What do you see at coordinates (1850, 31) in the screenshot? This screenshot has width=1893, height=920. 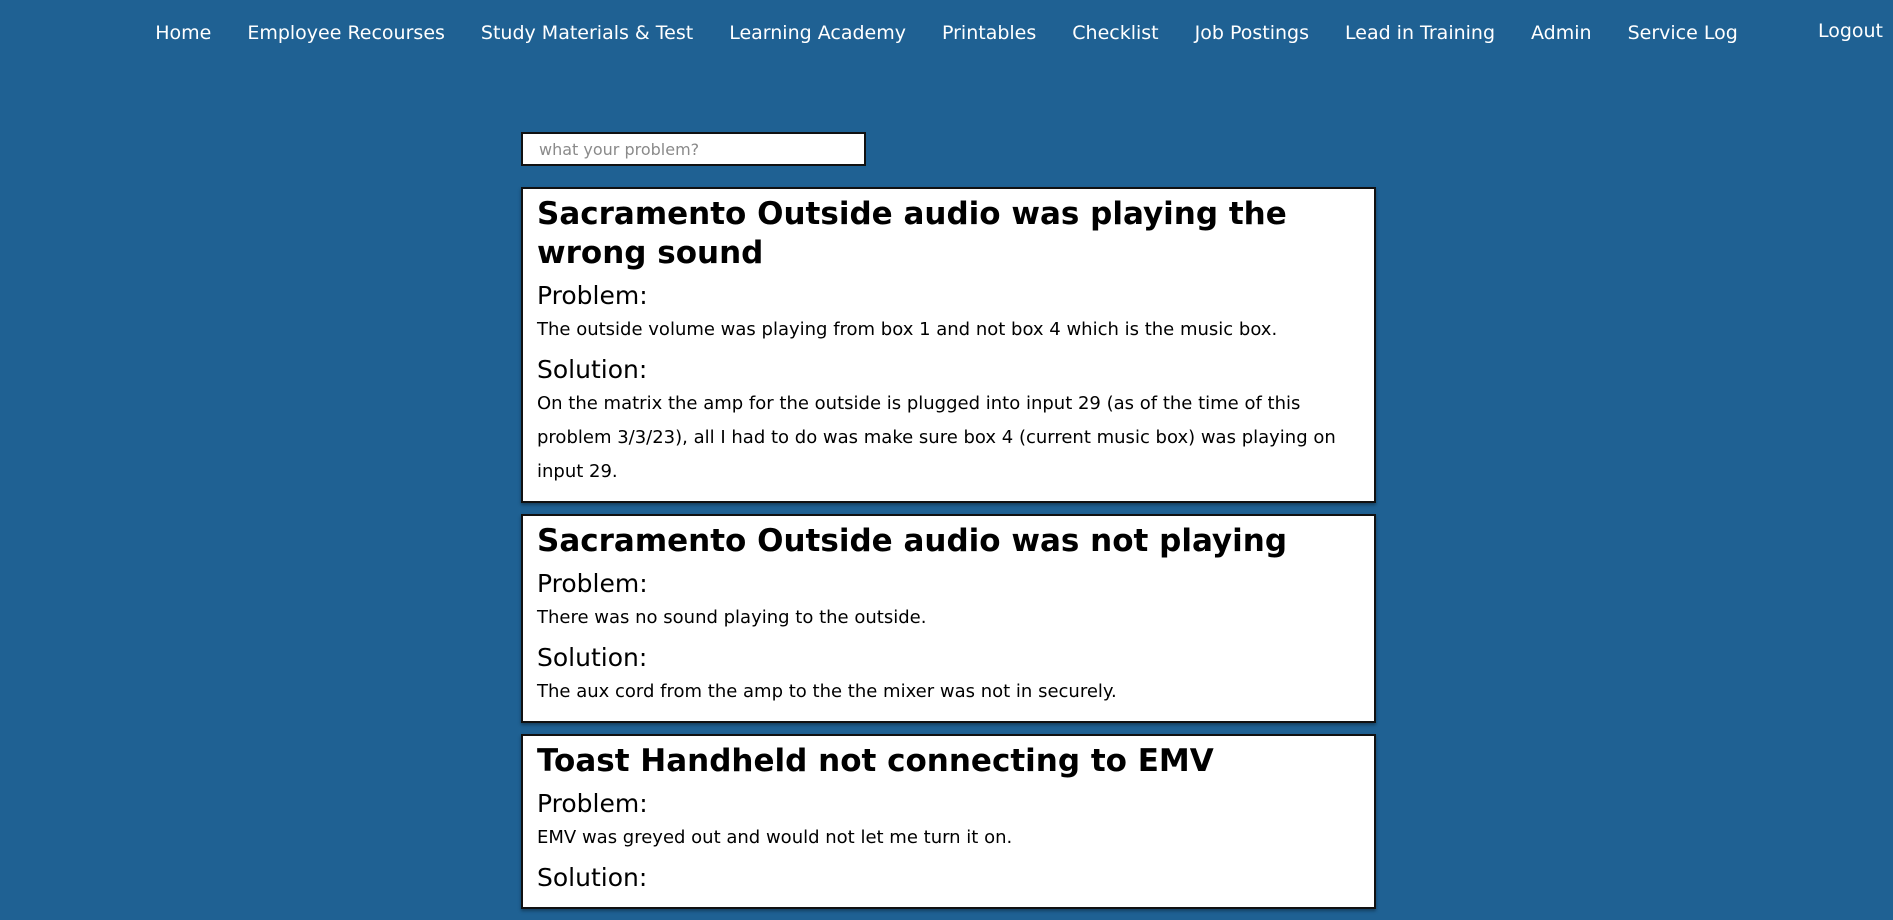 I see `logout-button: Logout` at bounding box center [1850, 31].